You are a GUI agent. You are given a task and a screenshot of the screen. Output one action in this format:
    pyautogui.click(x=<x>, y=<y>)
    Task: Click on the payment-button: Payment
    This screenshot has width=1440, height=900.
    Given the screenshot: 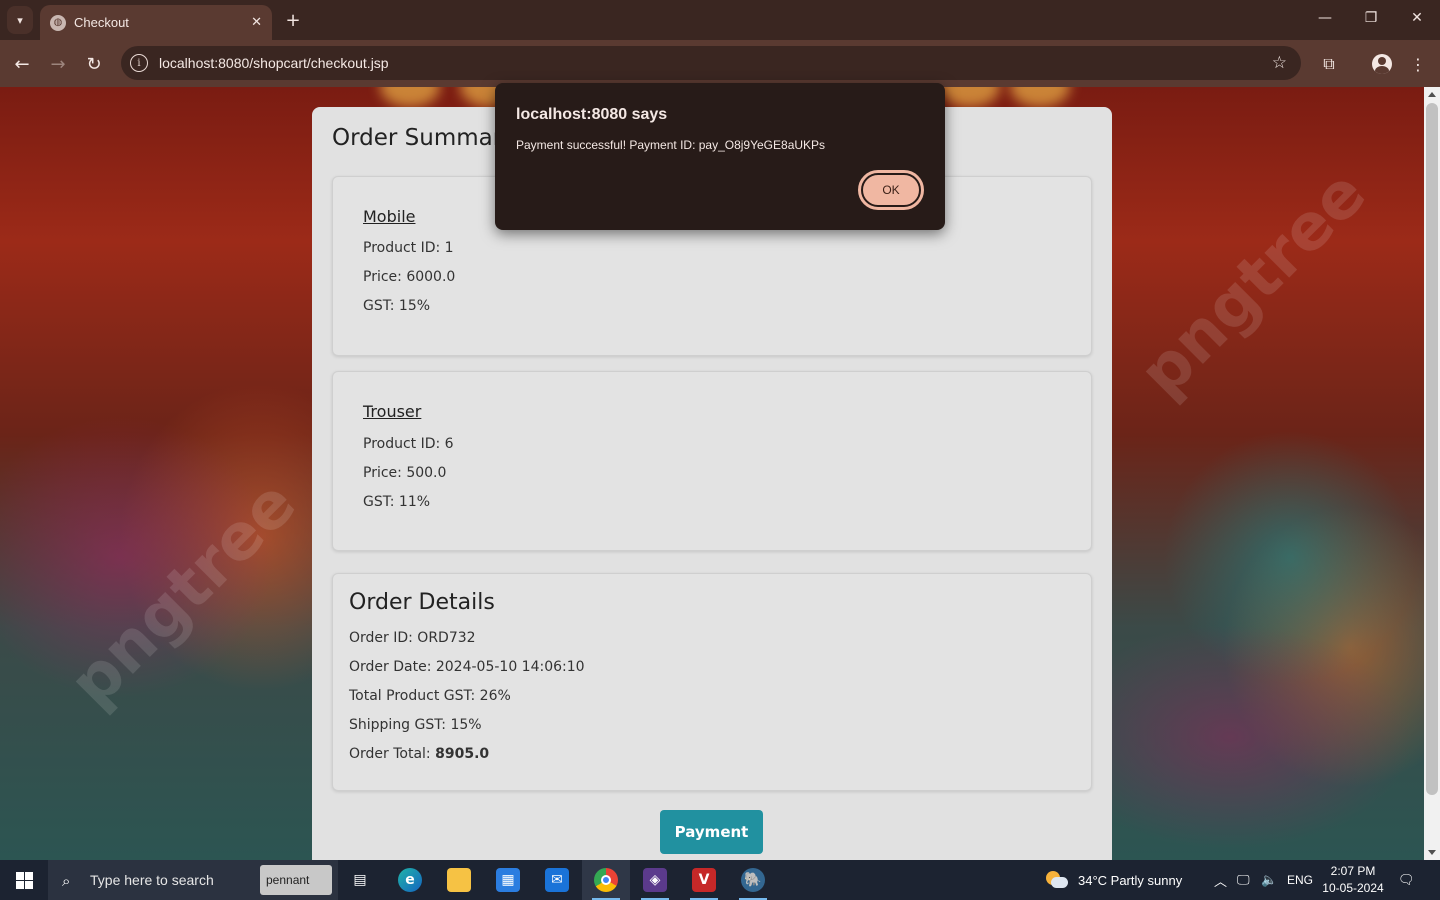 What is the action you would take?
    pyautogui.click(x=711, y=832)
    